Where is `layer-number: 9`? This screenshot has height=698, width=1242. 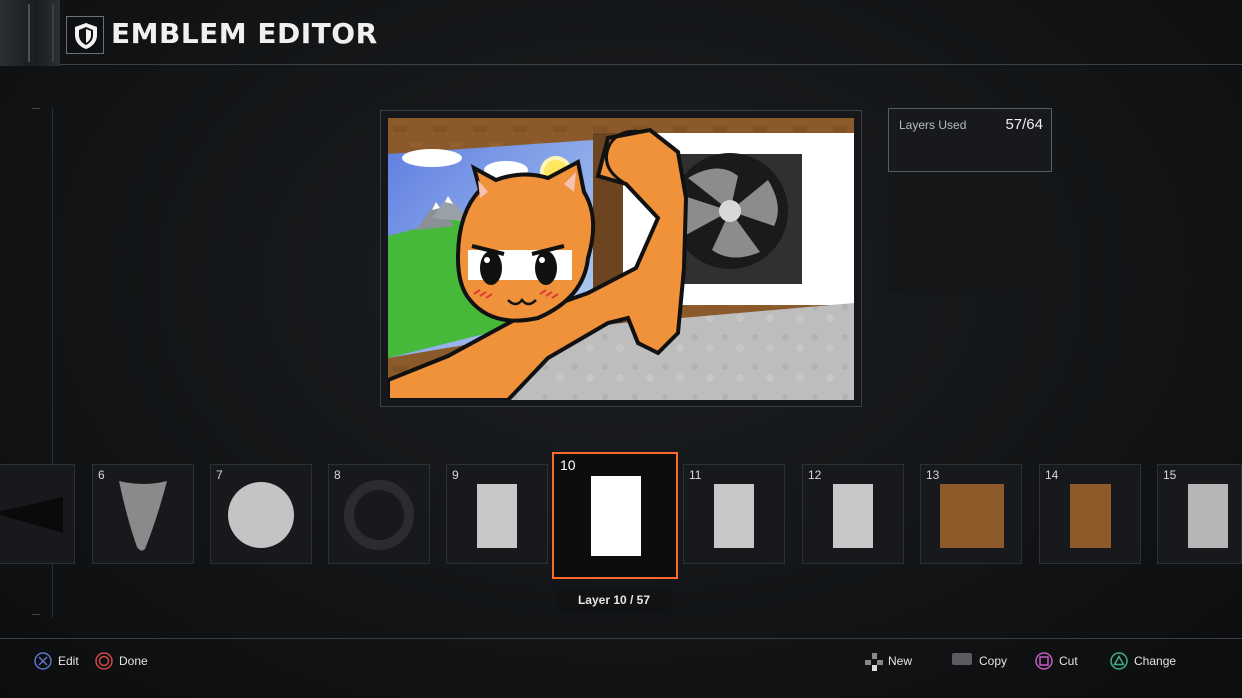 layer-number: 9 is located at coordinates (455, 475).